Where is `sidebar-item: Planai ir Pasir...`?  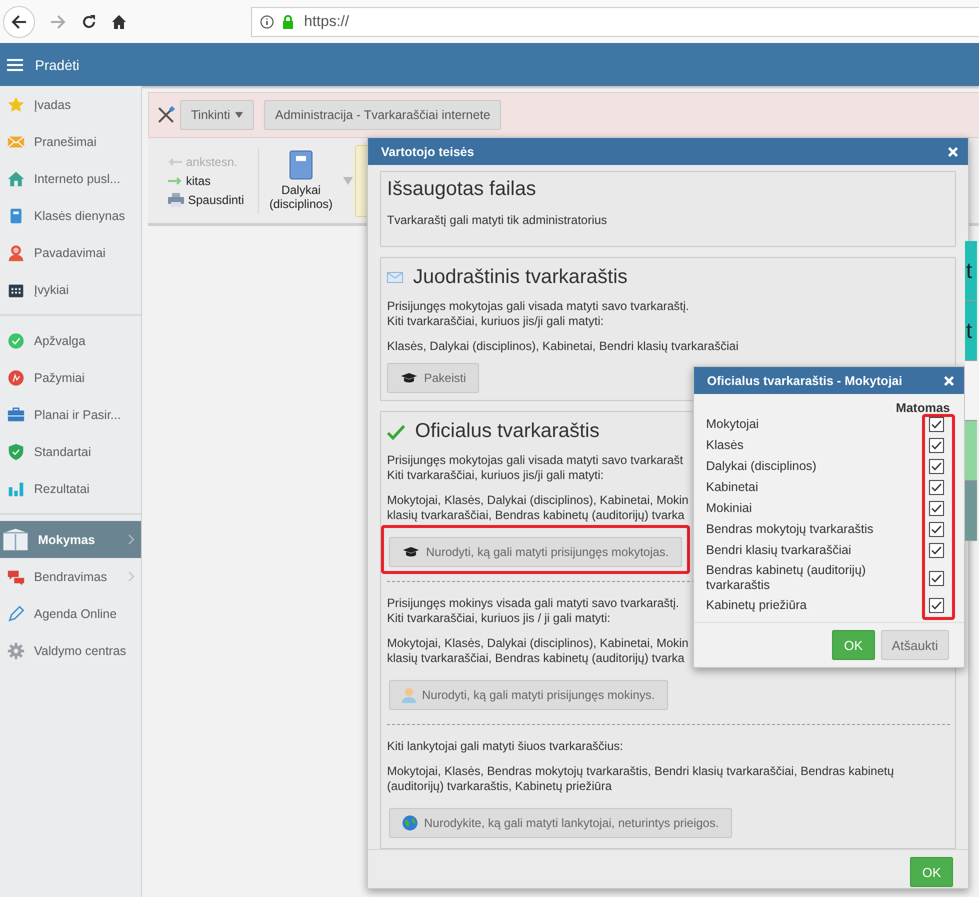 sidebar-item: Planai ir Pasir... is located at coordinates (70, 414).